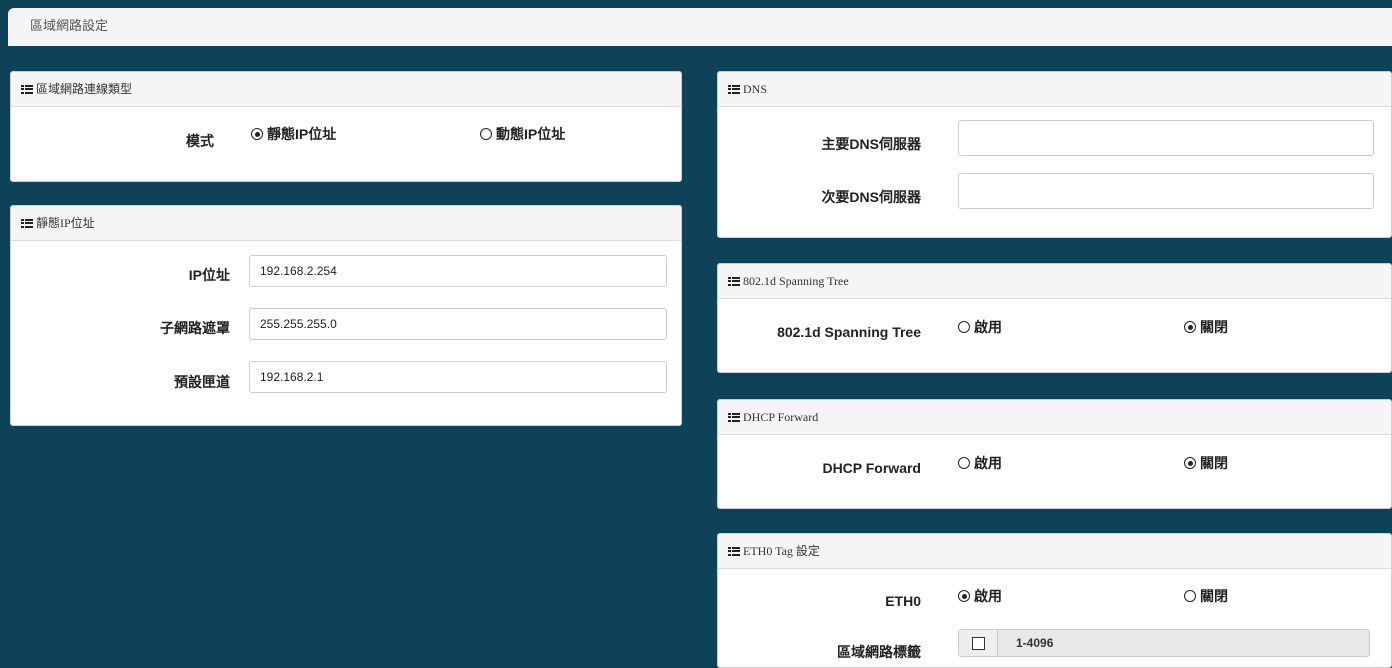  I want to click on mode-dynamic-radio: 動態IP位址, so click(522, 134).